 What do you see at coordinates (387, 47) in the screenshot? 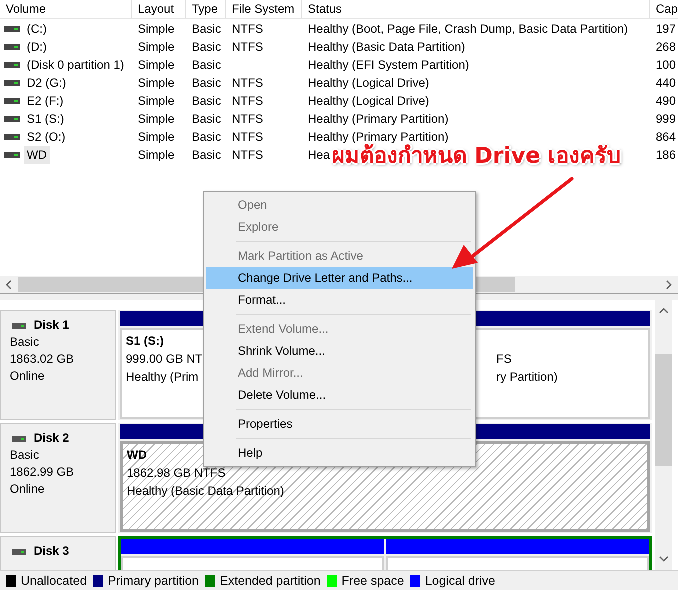
I see `table-cell-text: Healthy (Basic Data Partition)` at bounding box center [387, 47].